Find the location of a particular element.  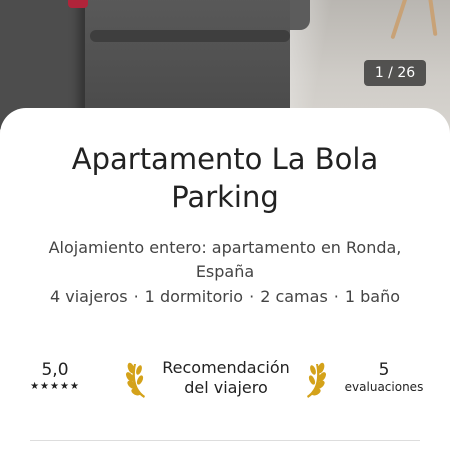

listing-details: 4 viajeros · 1 dormitorio · 2 camas · 1 baño is located at coordinates (225, 297).